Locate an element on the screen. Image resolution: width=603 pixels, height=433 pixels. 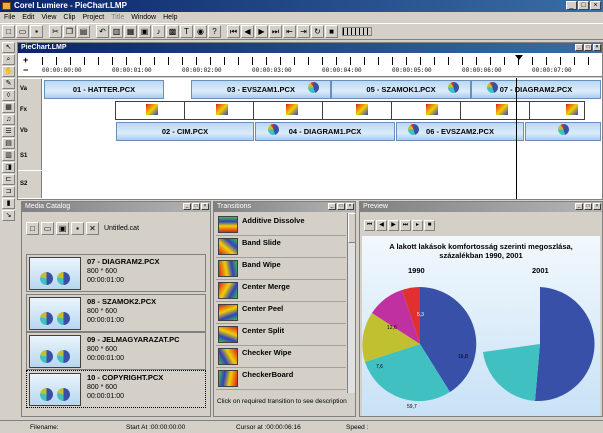
transition-item: Band Wipe is located at coordinates (281, 269).